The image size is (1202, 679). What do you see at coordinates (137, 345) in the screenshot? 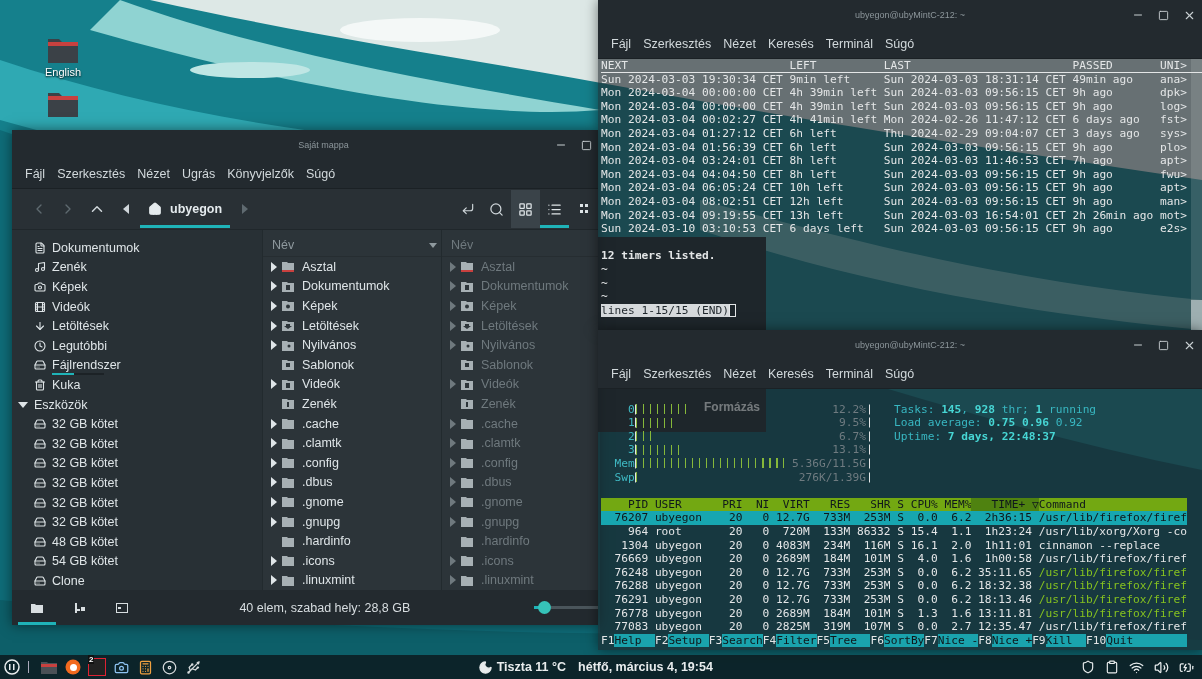
I see `sidebar-item: Legutóbbi` at bounding box center [137, 345].